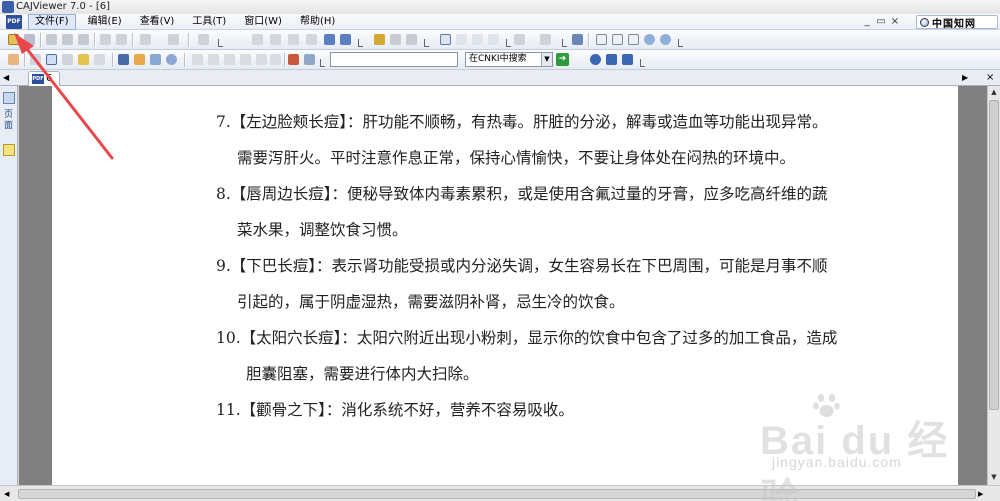 This screenshot has height=501, width=1000. I want to click on underline-icon, so click(229, 59).